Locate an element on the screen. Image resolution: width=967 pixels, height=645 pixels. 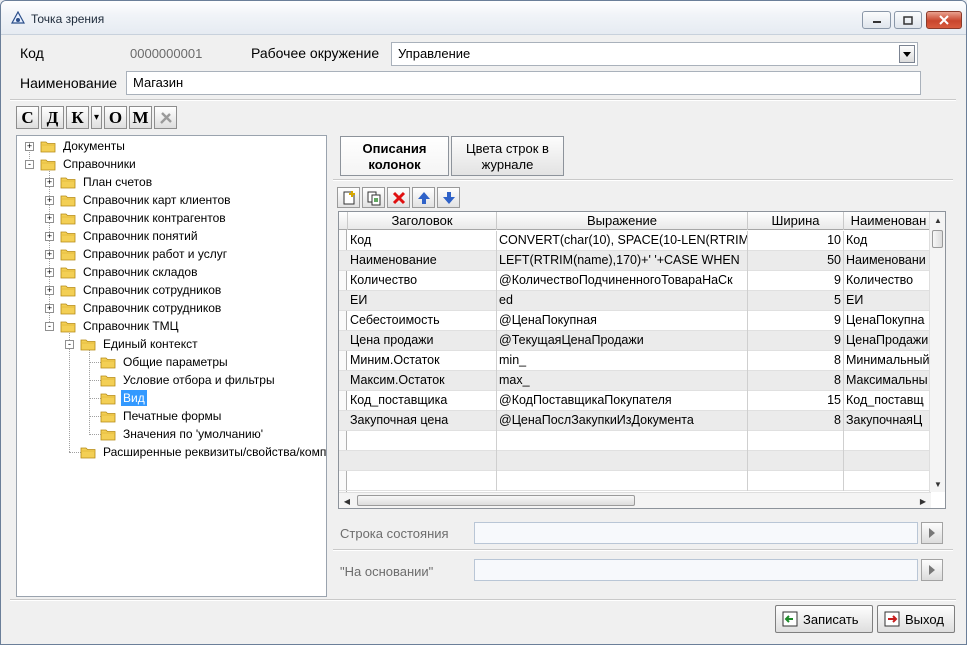
grid-vertical-scrollbar: ▲ ▼ is located at coordinates (937, 352).